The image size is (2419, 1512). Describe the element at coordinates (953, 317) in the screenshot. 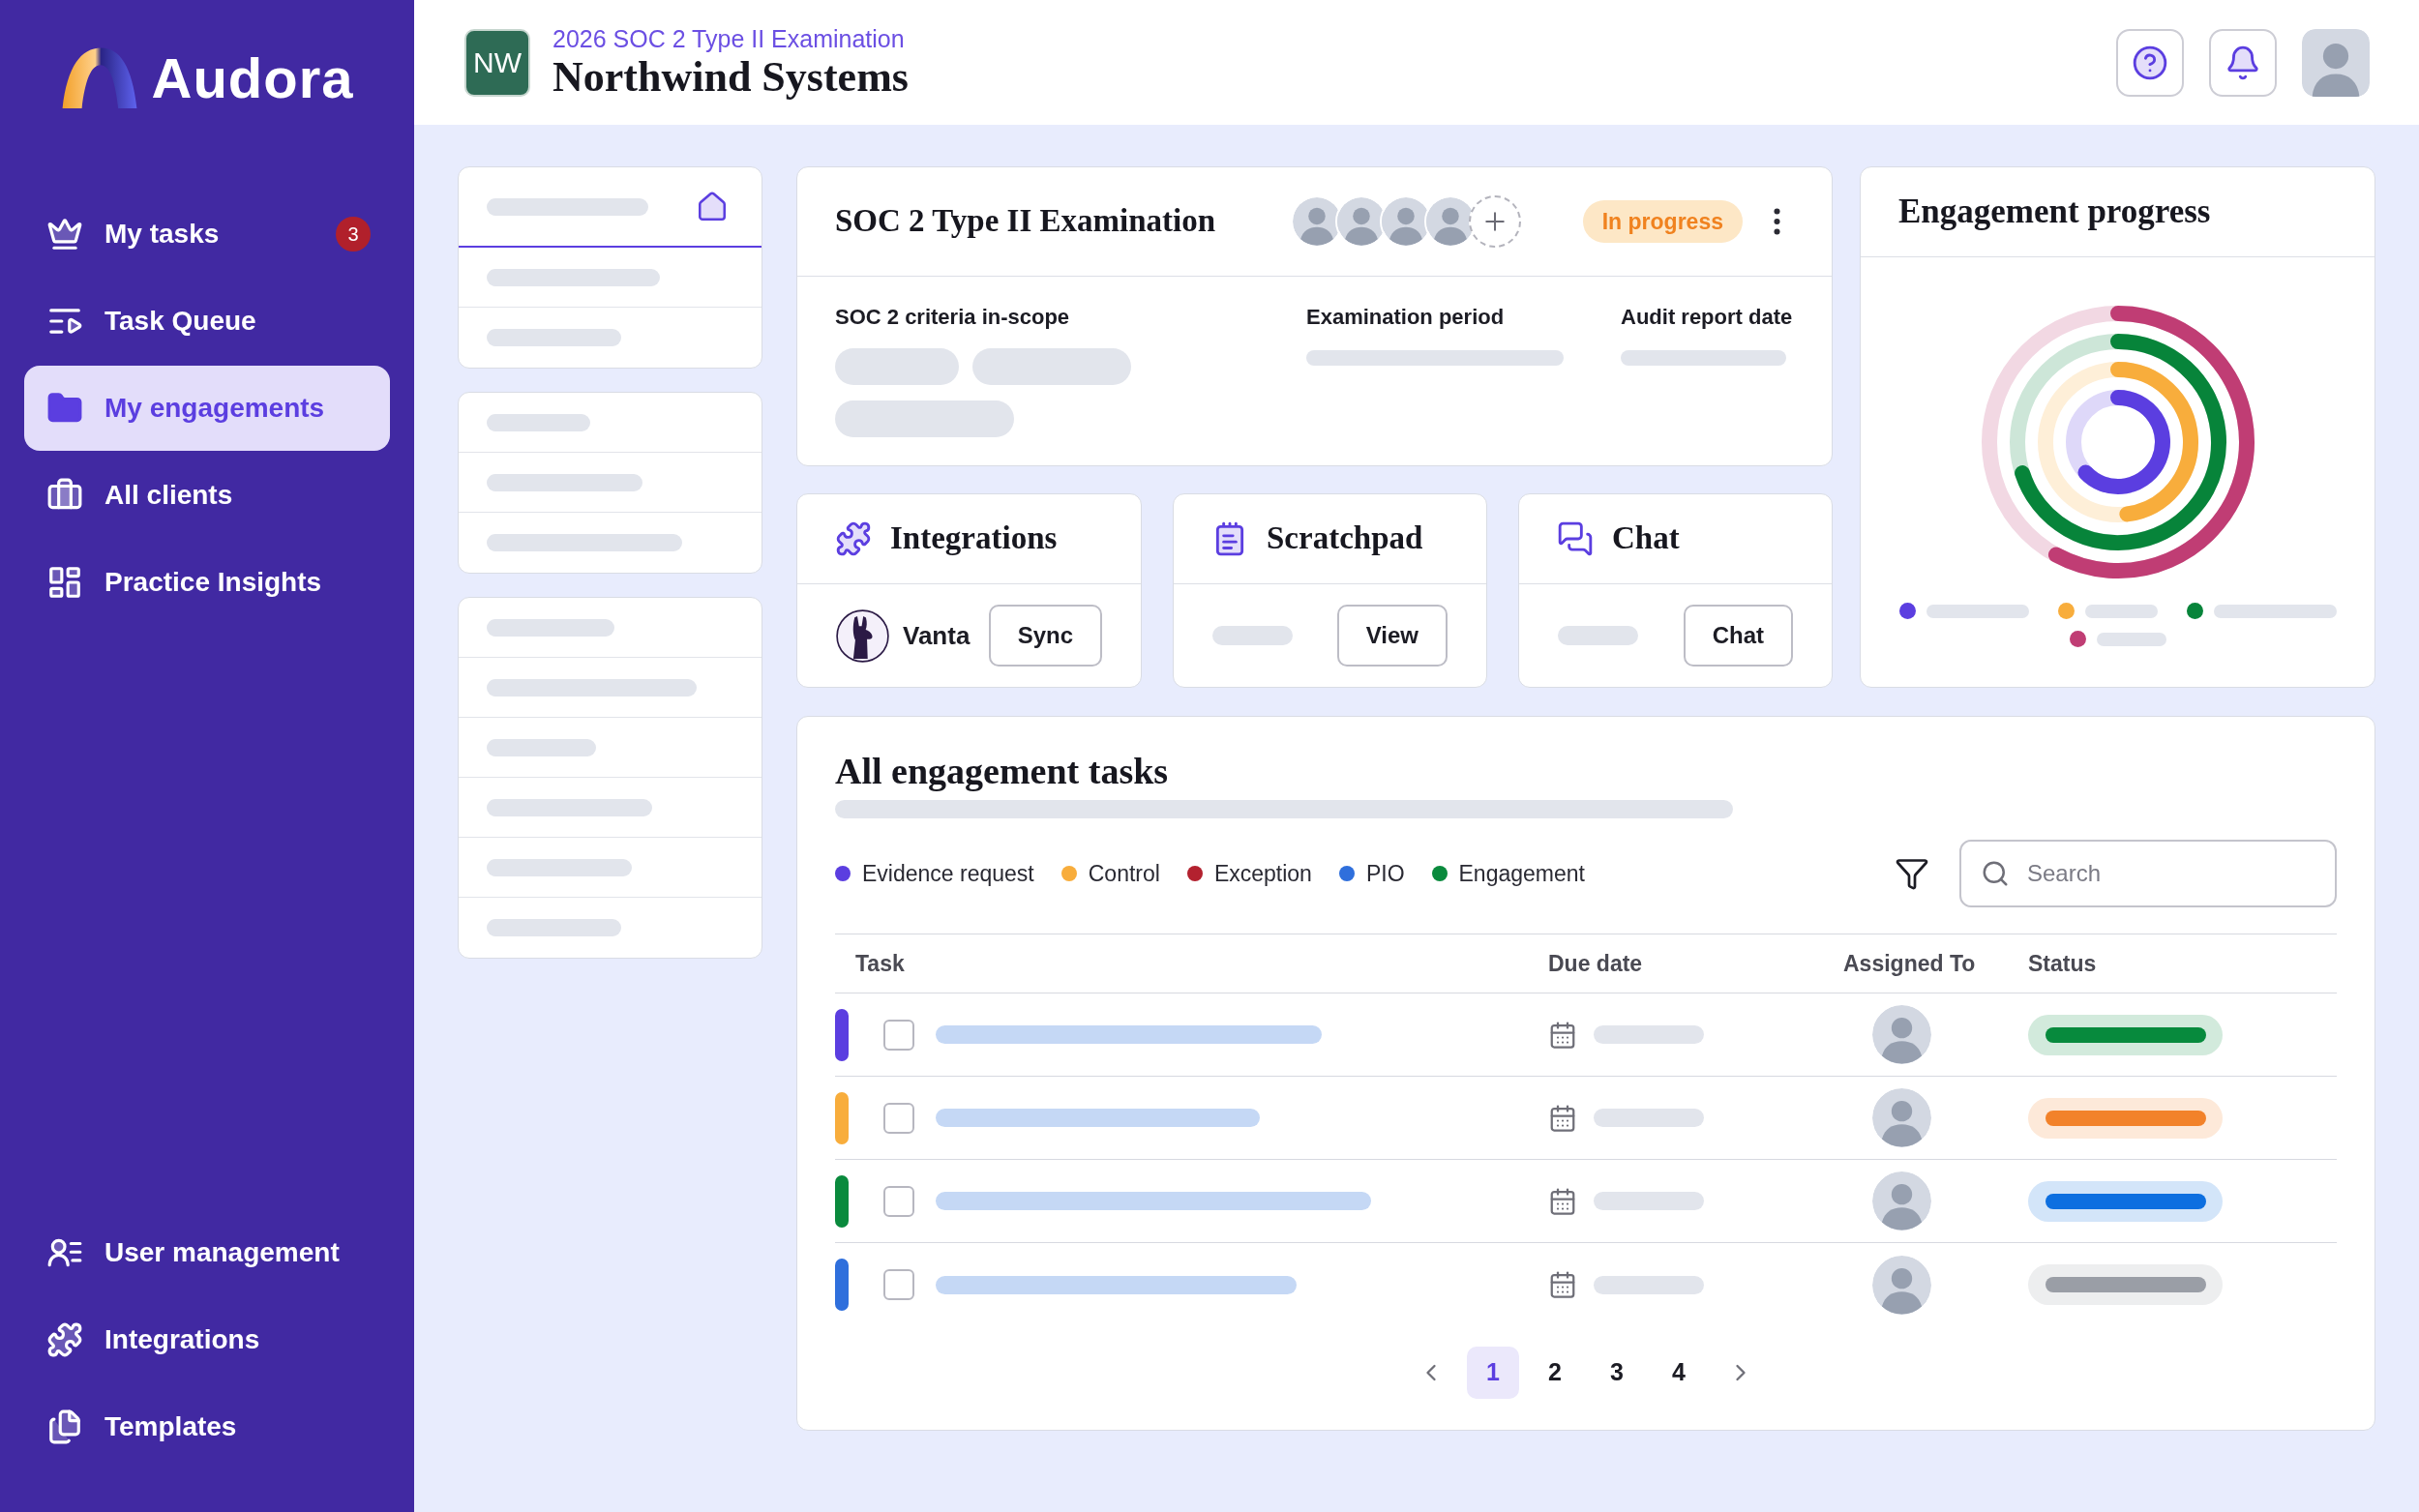

I see `field-label: SOC 2 criteria in-scope` at that location.